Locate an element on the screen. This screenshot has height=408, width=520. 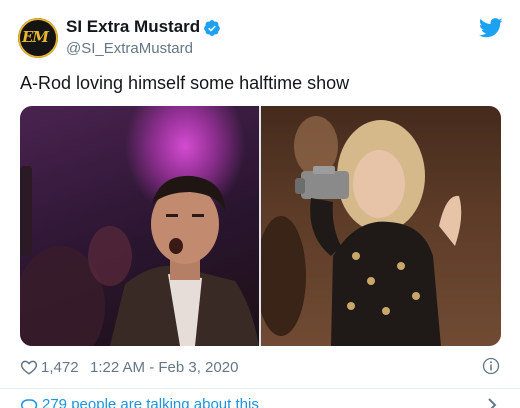
divider is located at coordinates (260, 388).